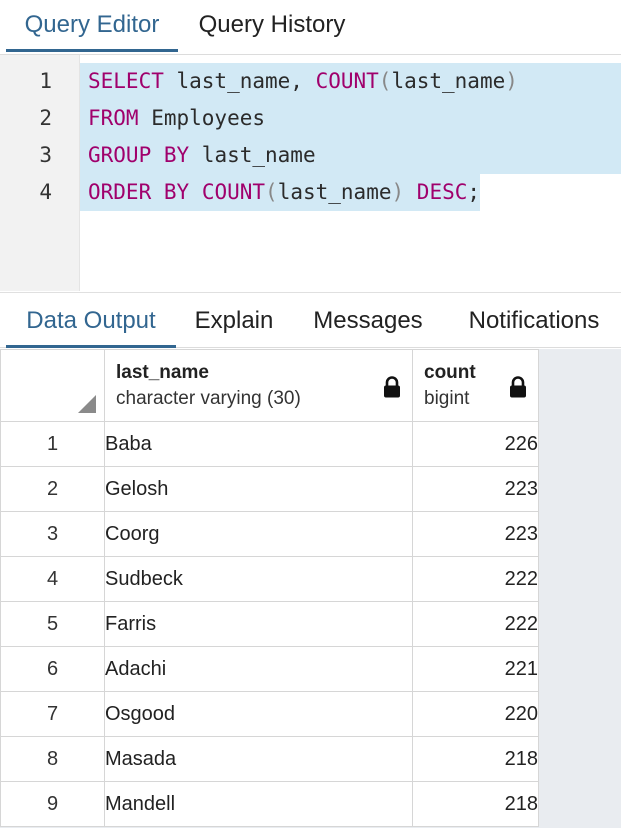  What do you see at coordinates (113, 118) in the screenshot?
I see `sql-keyword: FROM` at bounding box center [113, 118].